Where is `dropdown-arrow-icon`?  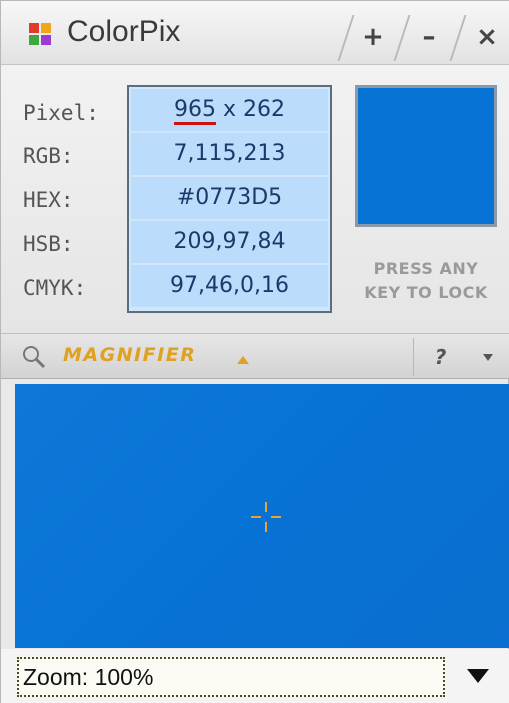
dropdown-arrow-icon is located at coordinates (478, 676).